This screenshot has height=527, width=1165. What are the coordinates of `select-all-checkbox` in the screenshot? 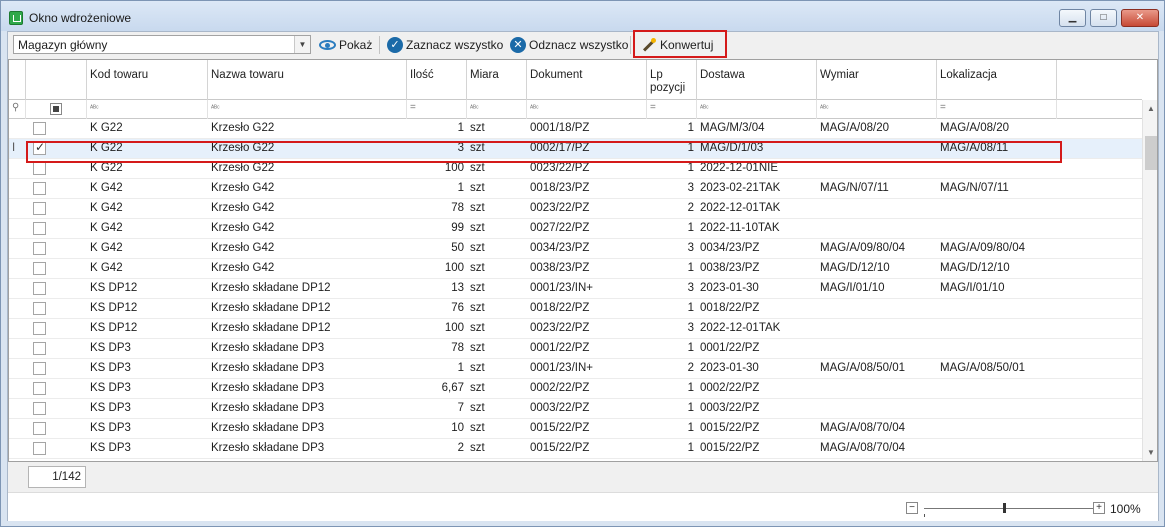 It's located at (56, 109).